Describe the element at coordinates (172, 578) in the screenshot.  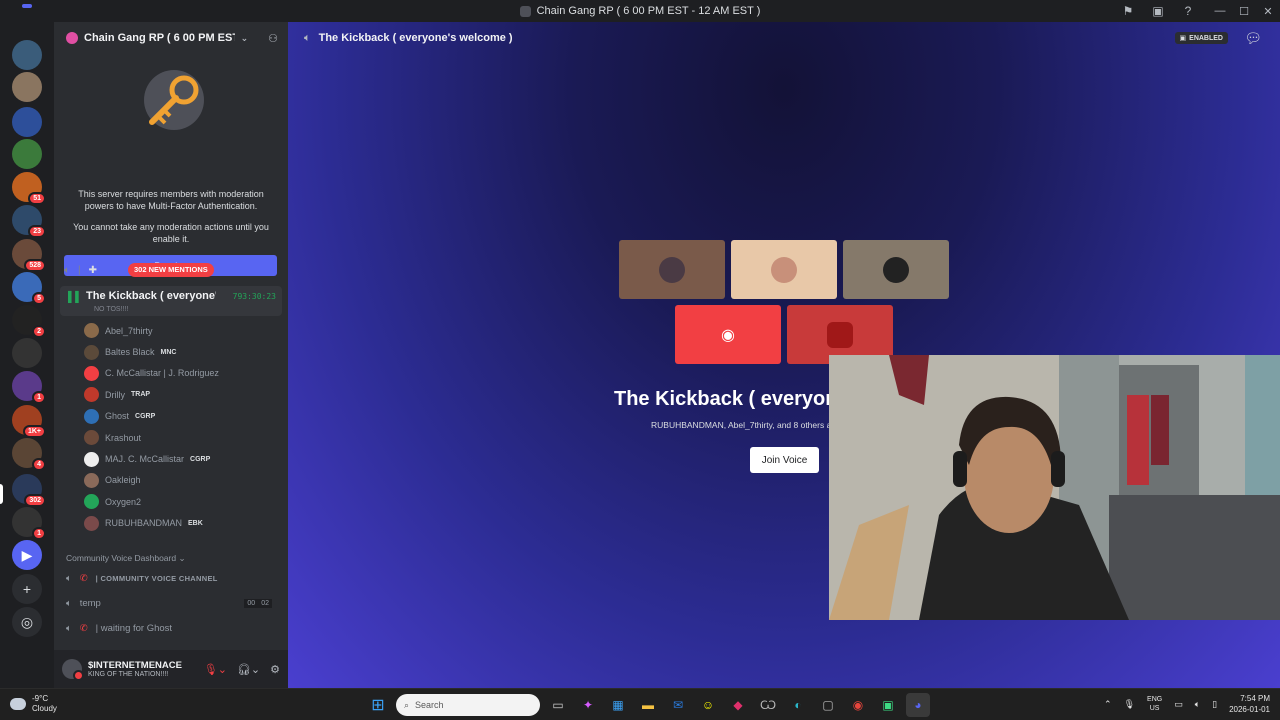
I see `channel-community-voice: 🔈︎ ✆ | COMMUNITY VOICE CHANNEL` at that location.